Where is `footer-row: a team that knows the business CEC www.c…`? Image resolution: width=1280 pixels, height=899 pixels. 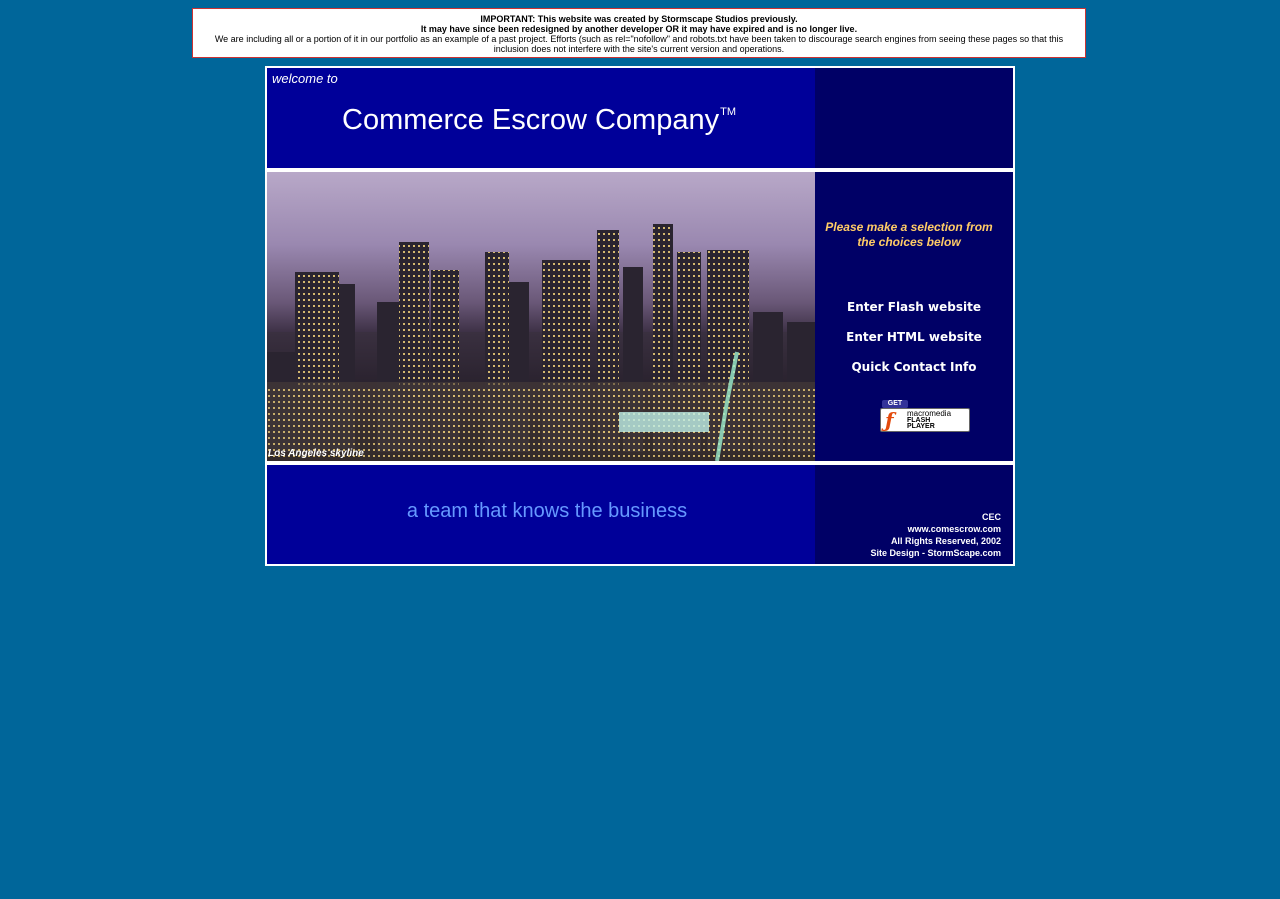 footer-row: a team that knows the business CEC www.c… is located at coordinates (640, 514).